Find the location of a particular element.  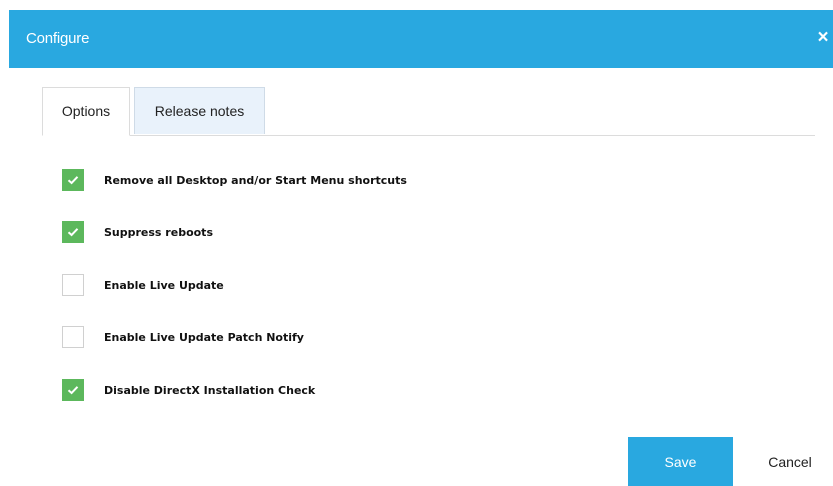

option-disable-directx-check: Disable DirectX Installation Check is located at coordinates (188, 390).